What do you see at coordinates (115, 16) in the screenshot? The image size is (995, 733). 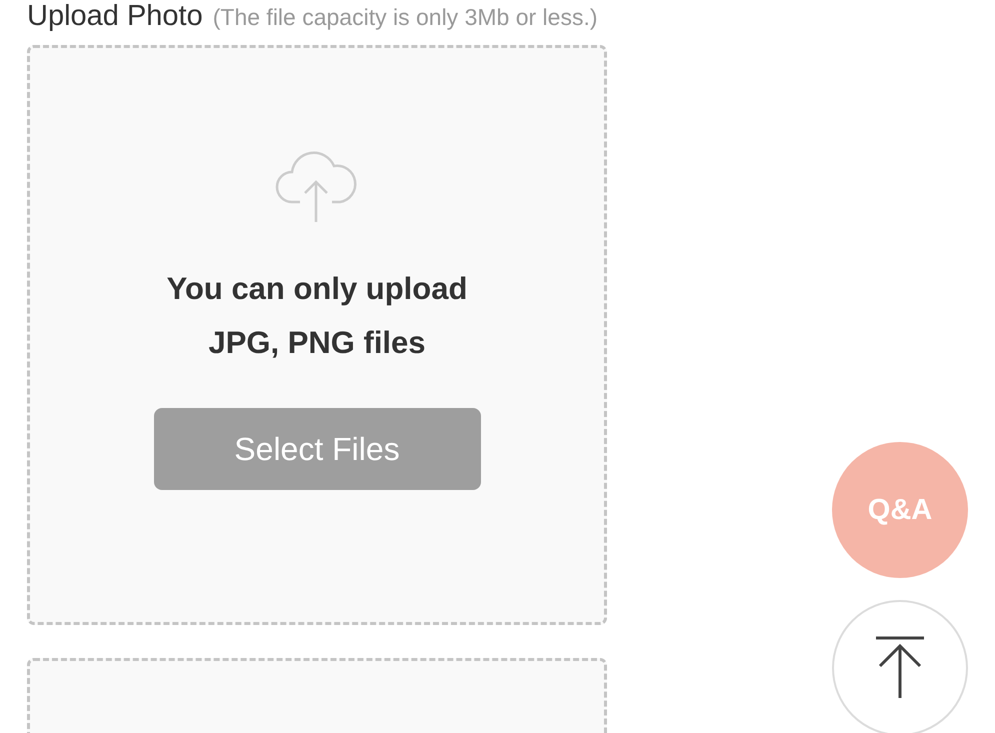 I see `section-title: Upload Photo` at bounding box center [115, 16].